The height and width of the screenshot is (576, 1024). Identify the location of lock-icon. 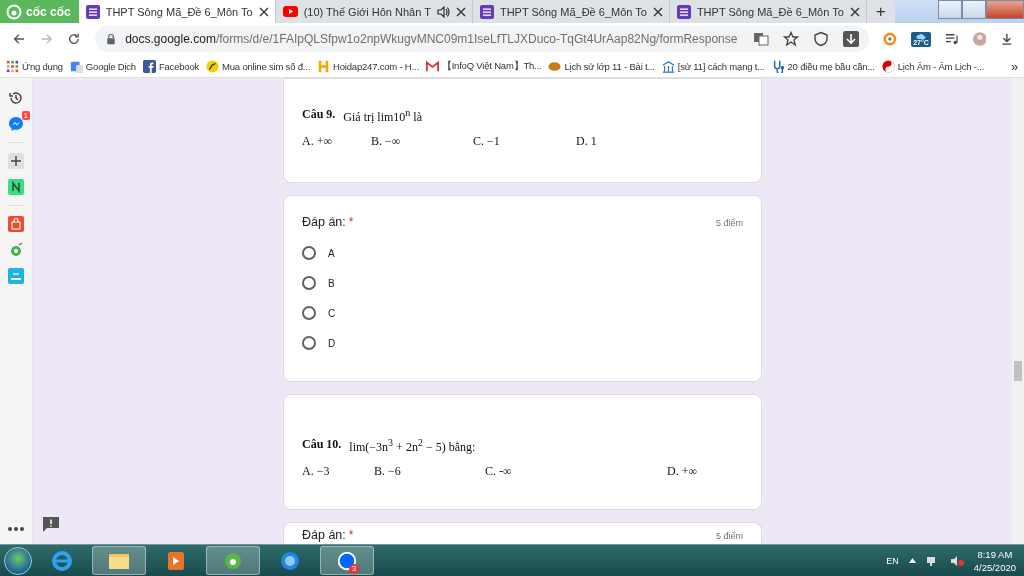
(111, 39).